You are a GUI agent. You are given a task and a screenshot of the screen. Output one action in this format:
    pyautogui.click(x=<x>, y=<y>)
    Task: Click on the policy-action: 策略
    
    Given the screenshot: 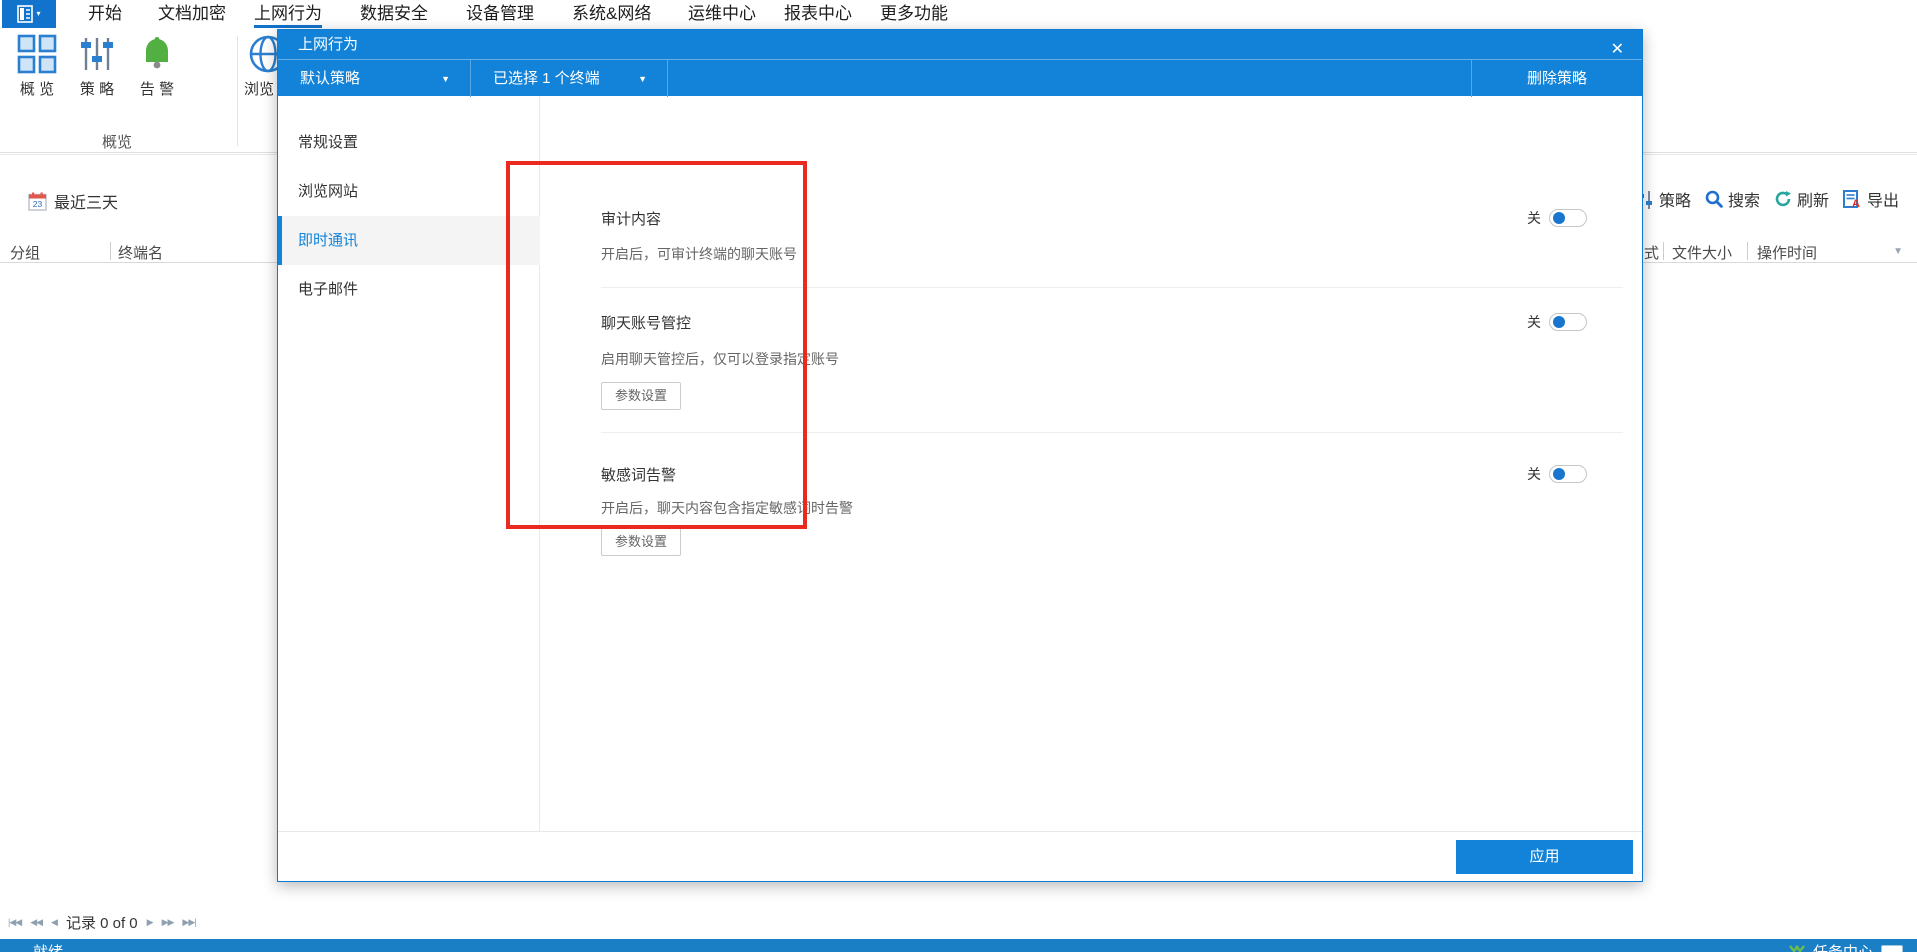 What is the action you would take?
    pyautogui.click(x=1675, y=199)
    